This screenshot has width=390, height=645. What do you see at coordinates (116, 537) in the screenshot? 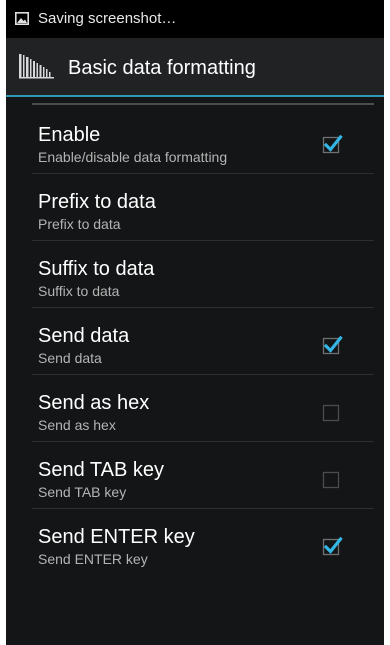
I see `pref-title: Send ENTER key` at bounding box center [116, 537].